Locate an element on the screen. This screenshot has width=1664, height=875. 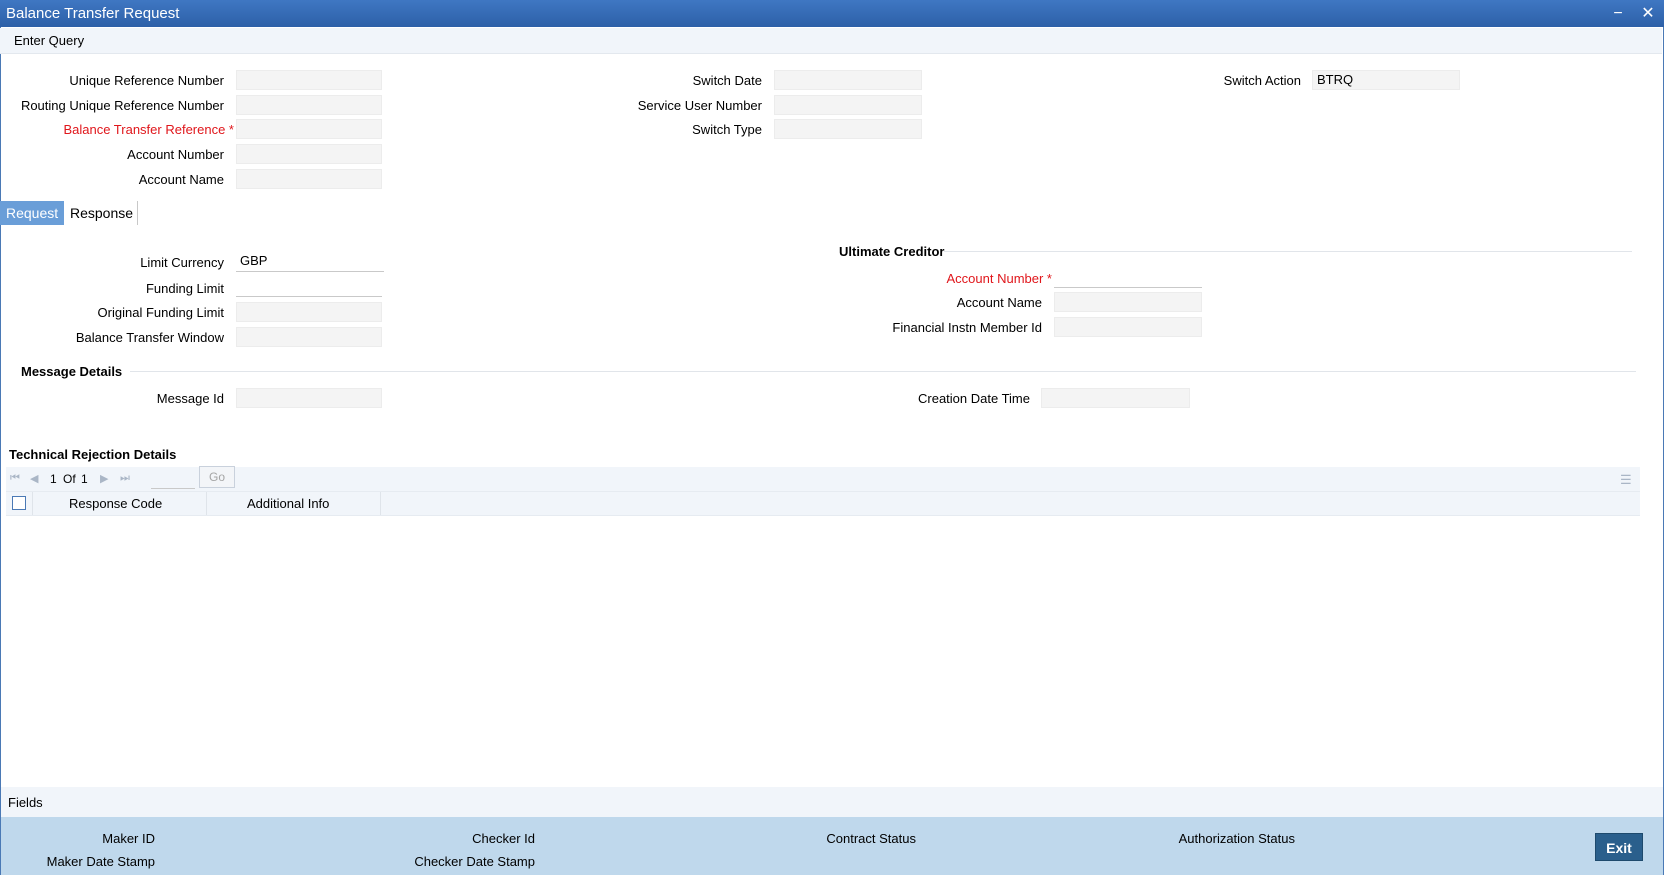
account-name-label: Account Name is located at coordinates (181, 179).